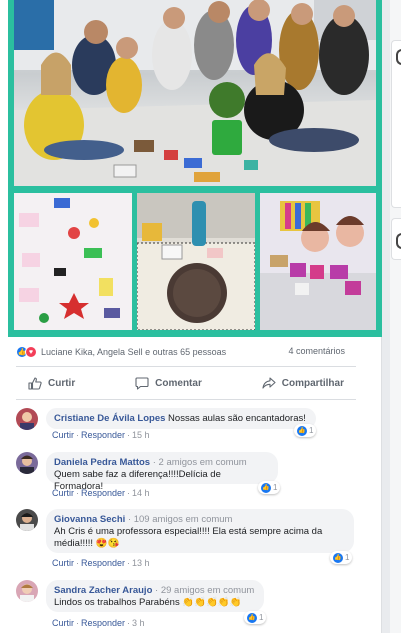 This screenshot has width=401, height=633. I want to click on share-arrow-icon, so click(269, 382).